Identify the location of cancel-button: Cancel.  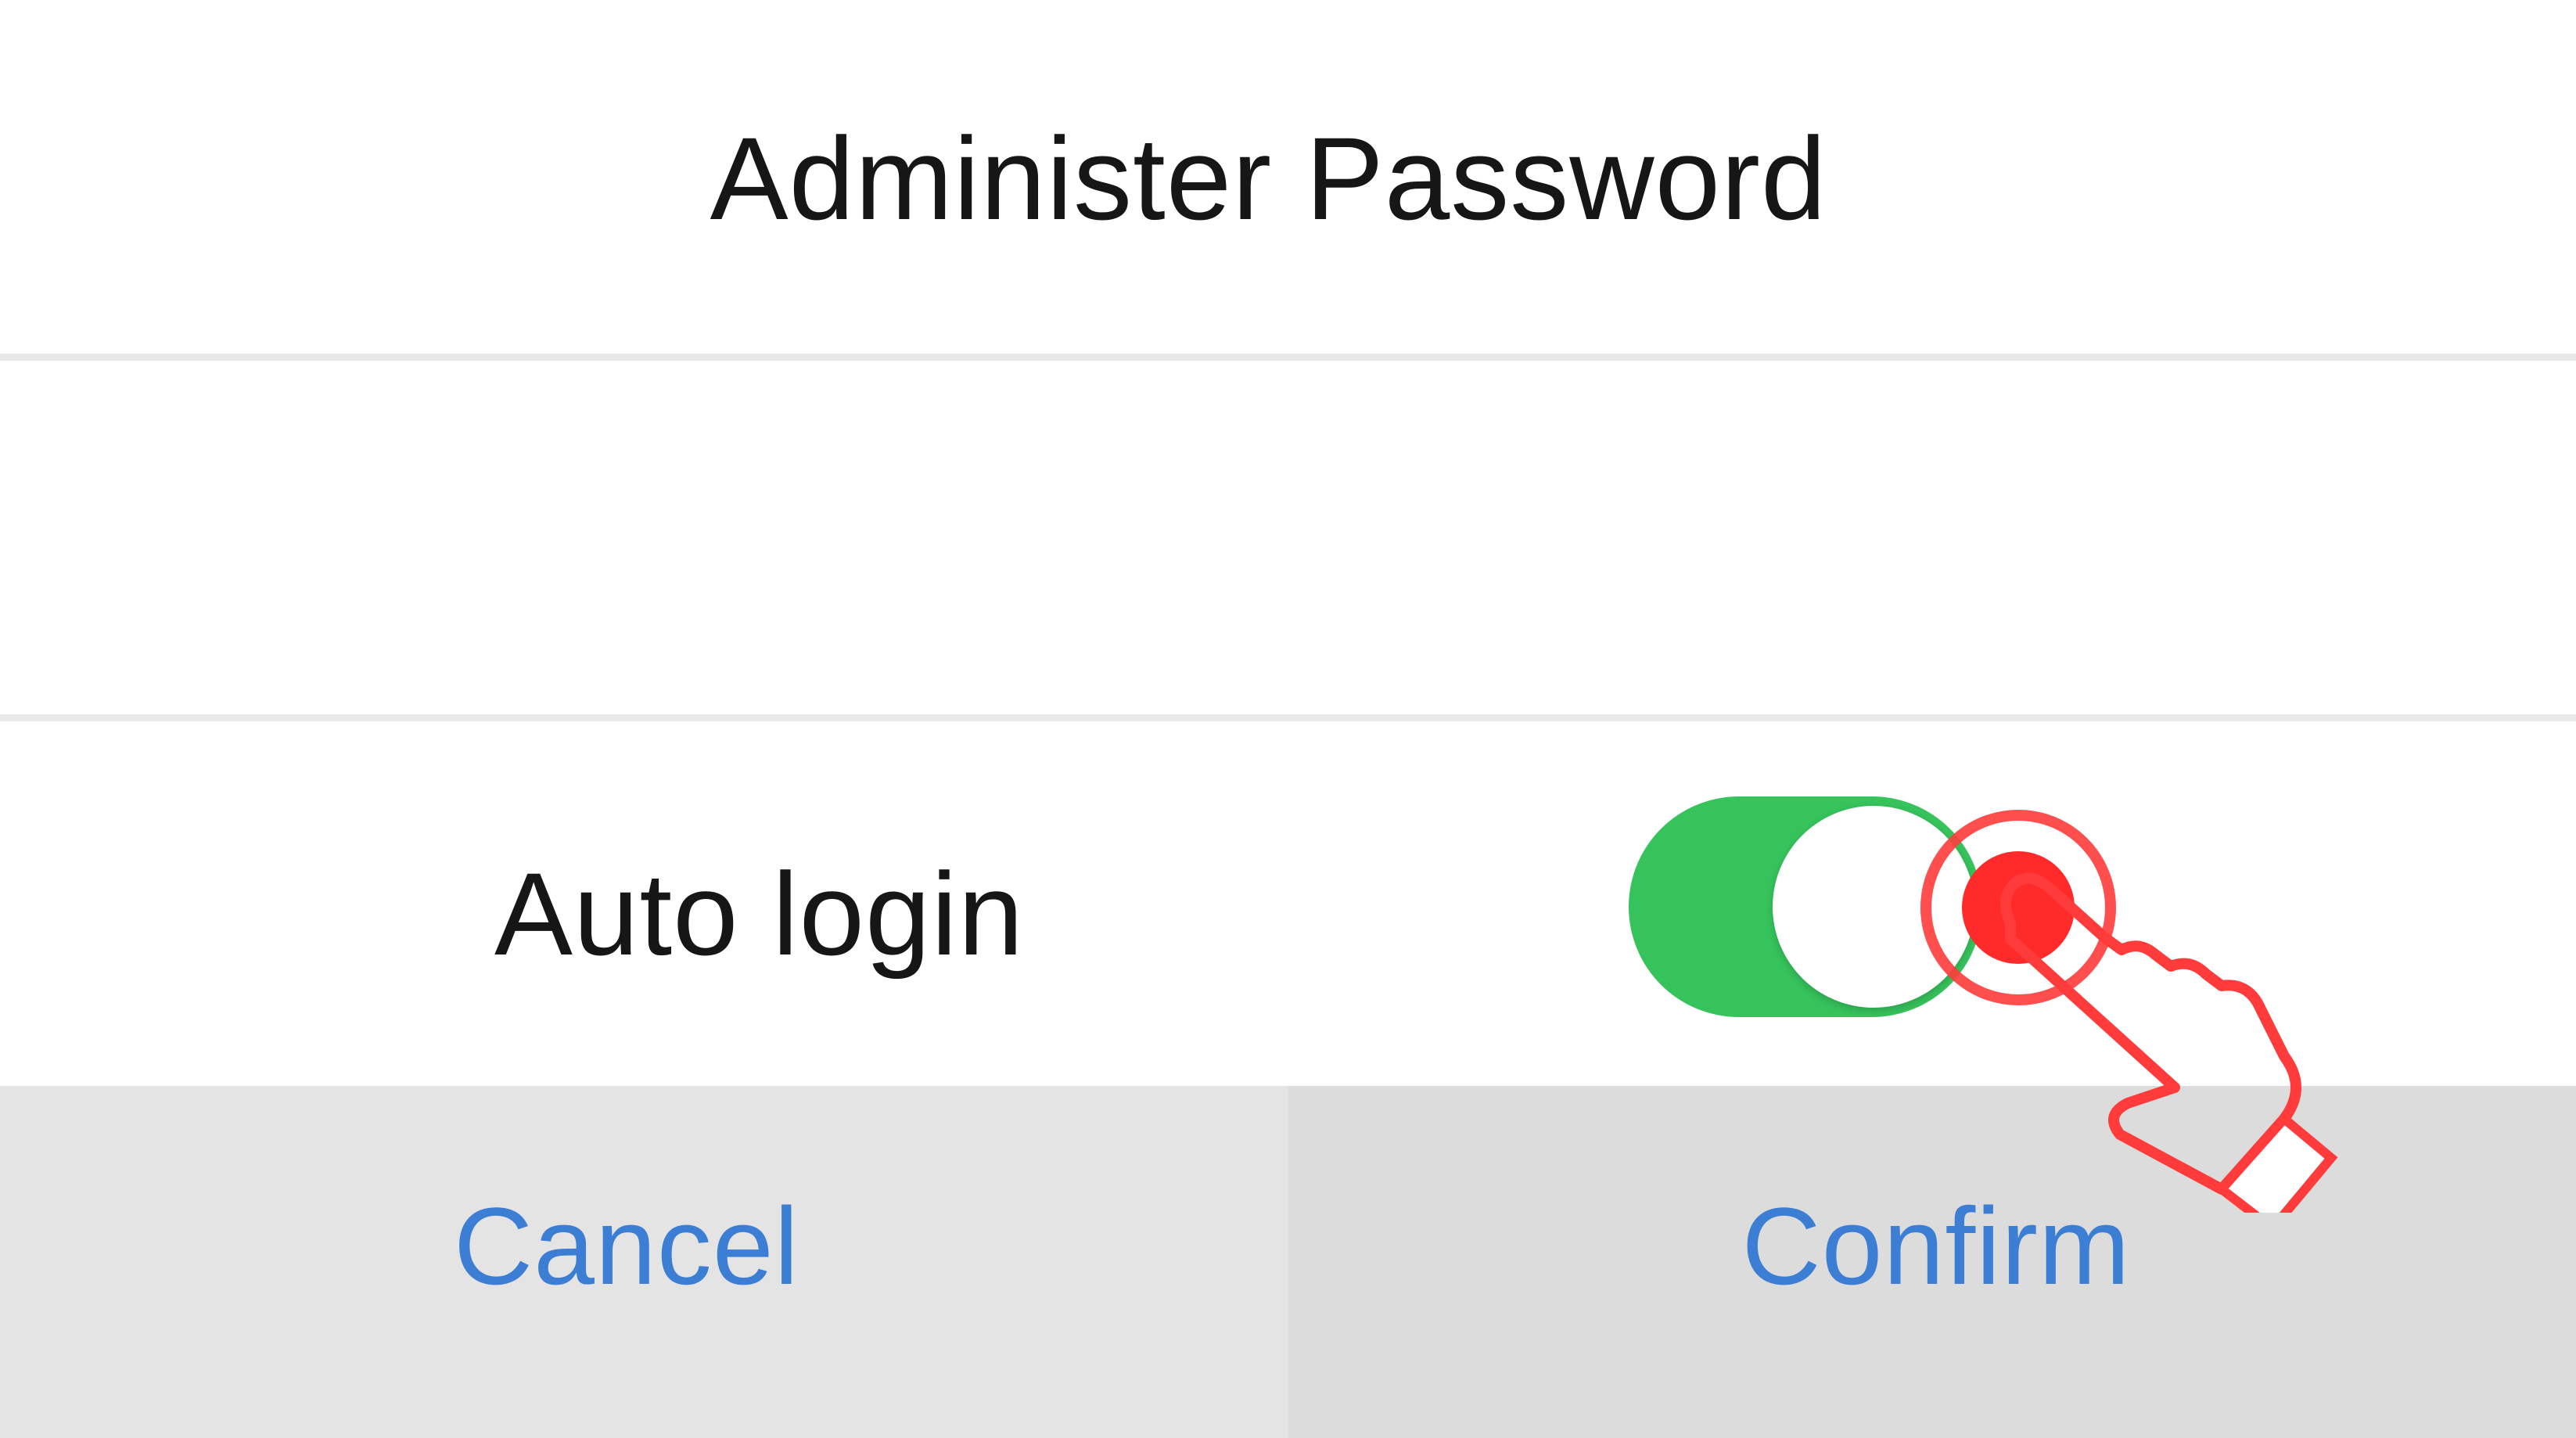
(644, 1262).